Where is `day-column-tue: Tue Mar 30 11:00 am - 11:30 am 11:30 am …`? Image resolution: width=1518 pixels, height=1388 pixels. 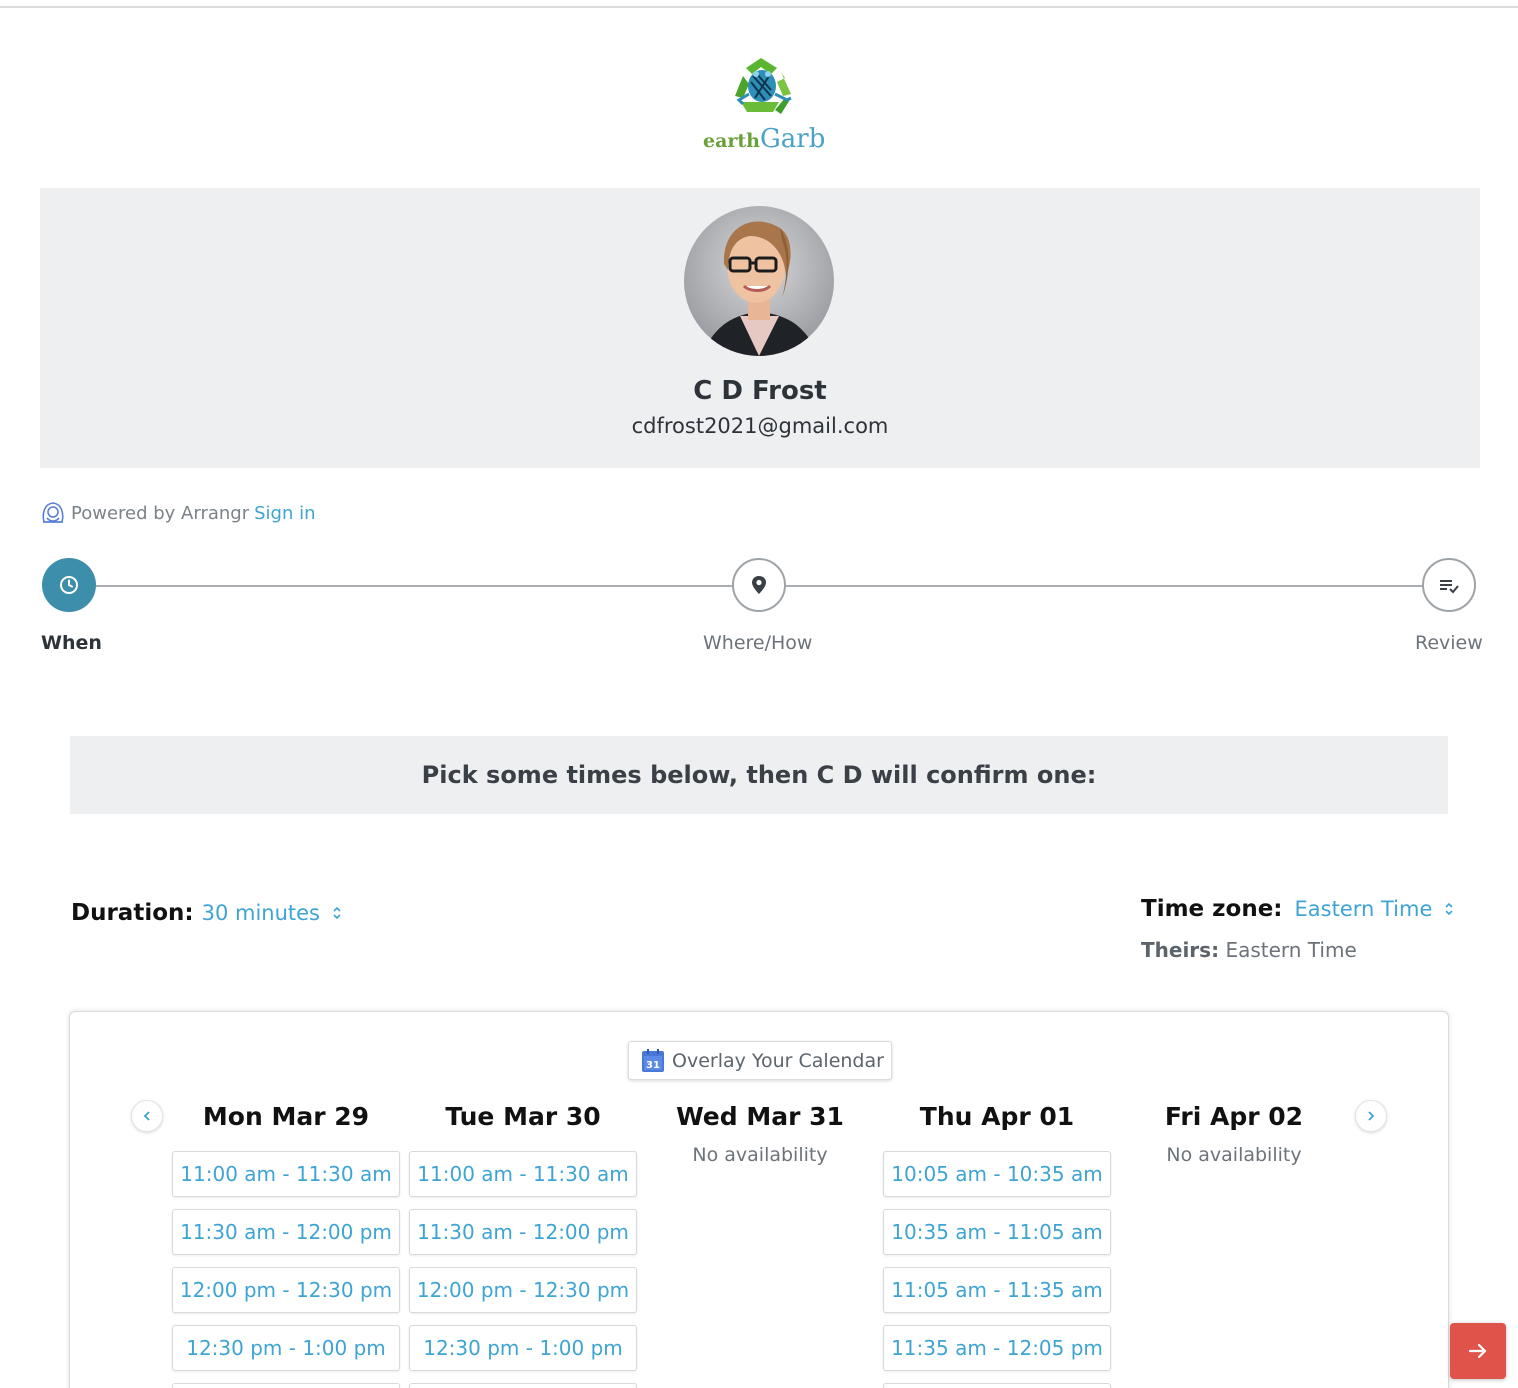
day-column-tue: Tue Mar 30 11:00 am - 11:30 am 11:30 am … is located at coordinates (523, 1245).